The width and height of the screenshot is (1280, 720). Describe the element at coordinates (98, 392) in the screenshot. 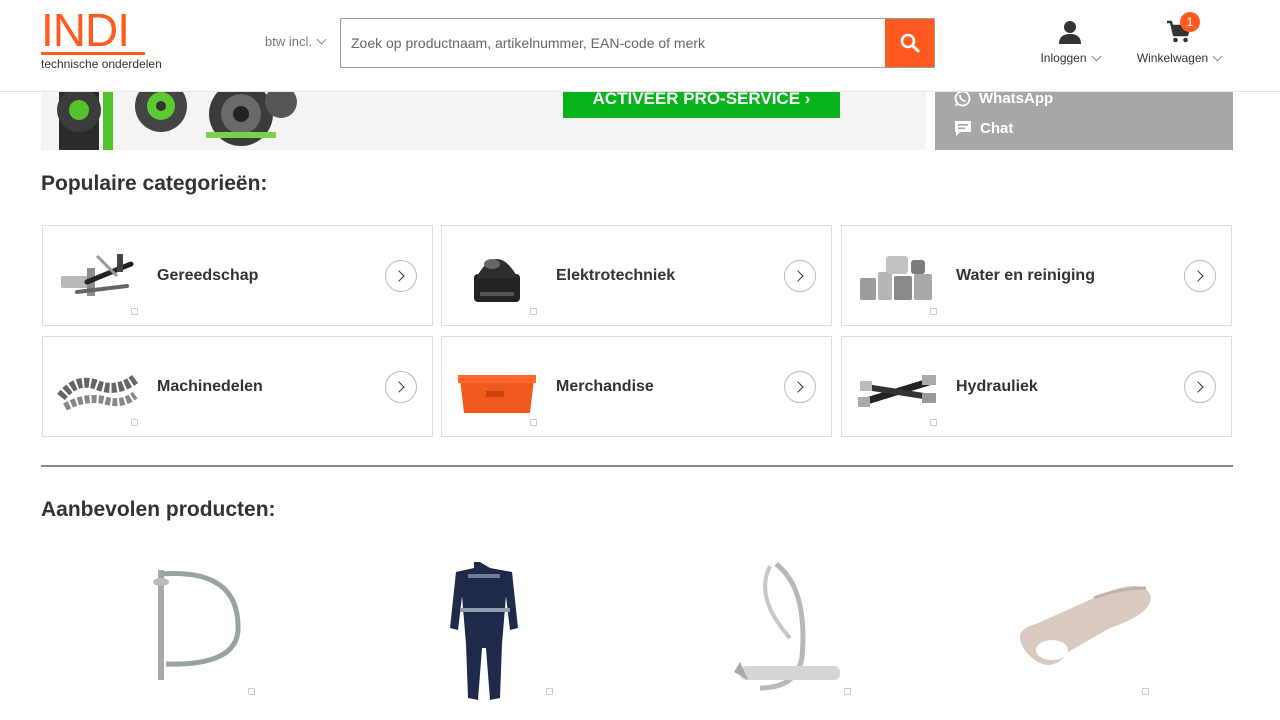

I see `chain-icon` at that location.